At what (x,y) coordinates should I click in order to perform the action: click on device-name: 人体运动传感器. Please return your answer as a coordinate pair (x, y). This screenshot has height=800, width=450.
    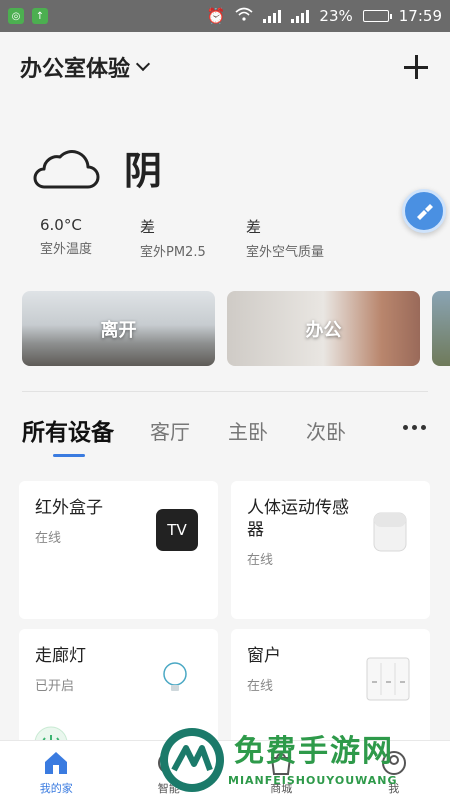
    Looking at the image, I should click on (298, 519).